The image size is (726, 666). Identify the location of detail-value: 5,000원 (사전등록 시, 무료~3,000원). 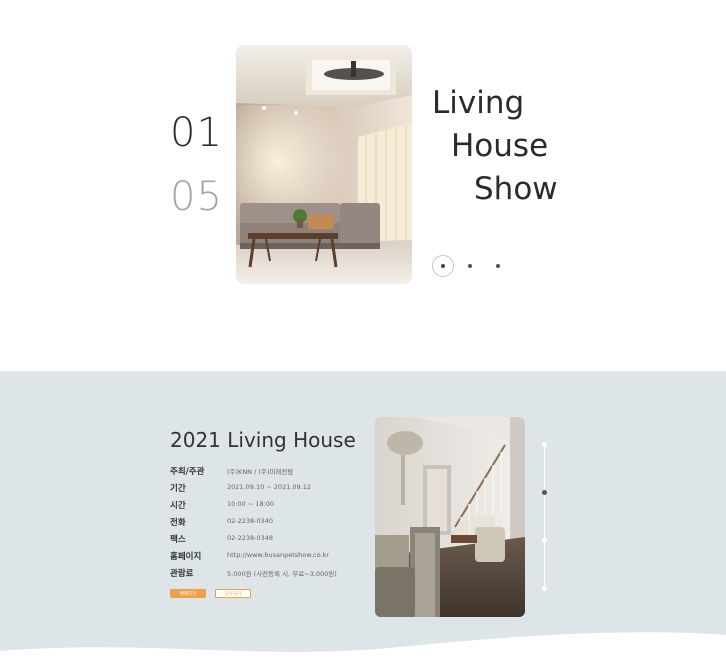
(282, 574).